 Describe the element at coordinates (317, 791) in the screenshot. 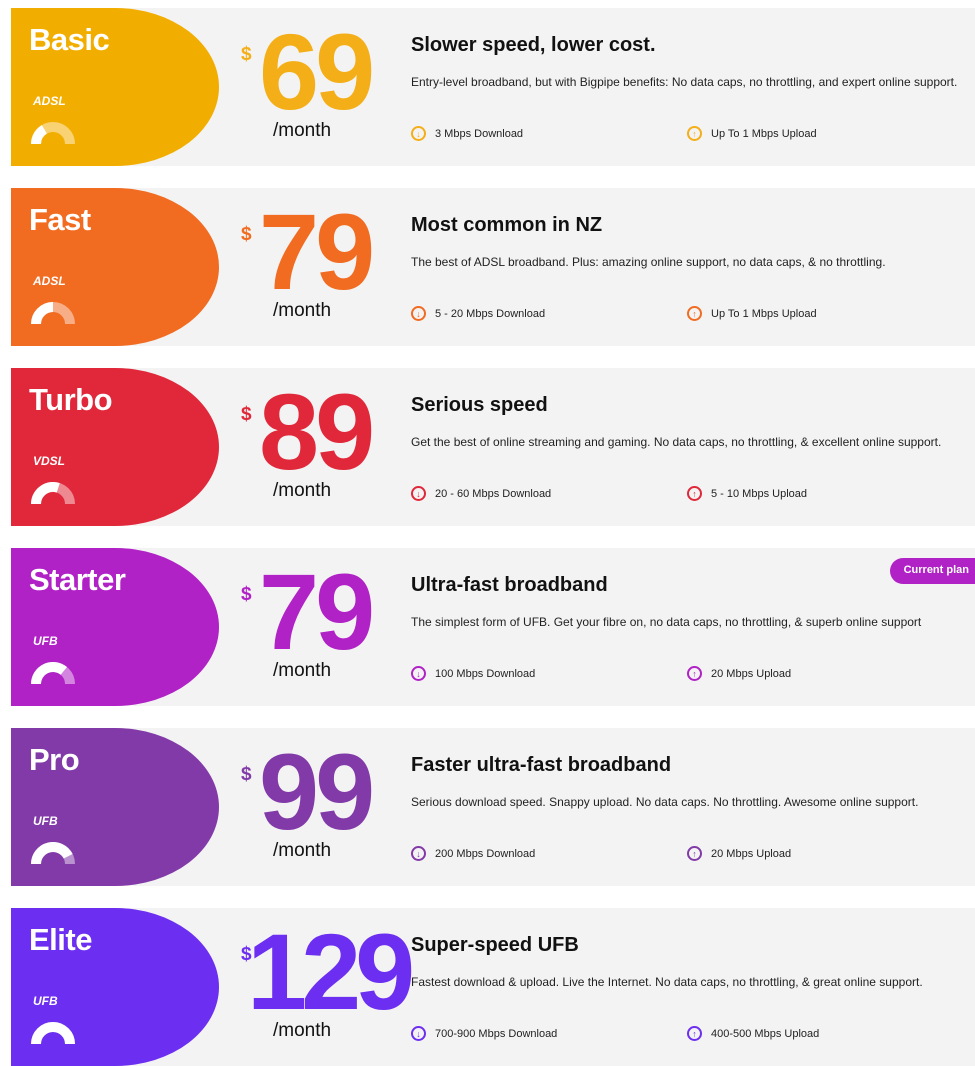

I see `price-amount: 99` at that location.